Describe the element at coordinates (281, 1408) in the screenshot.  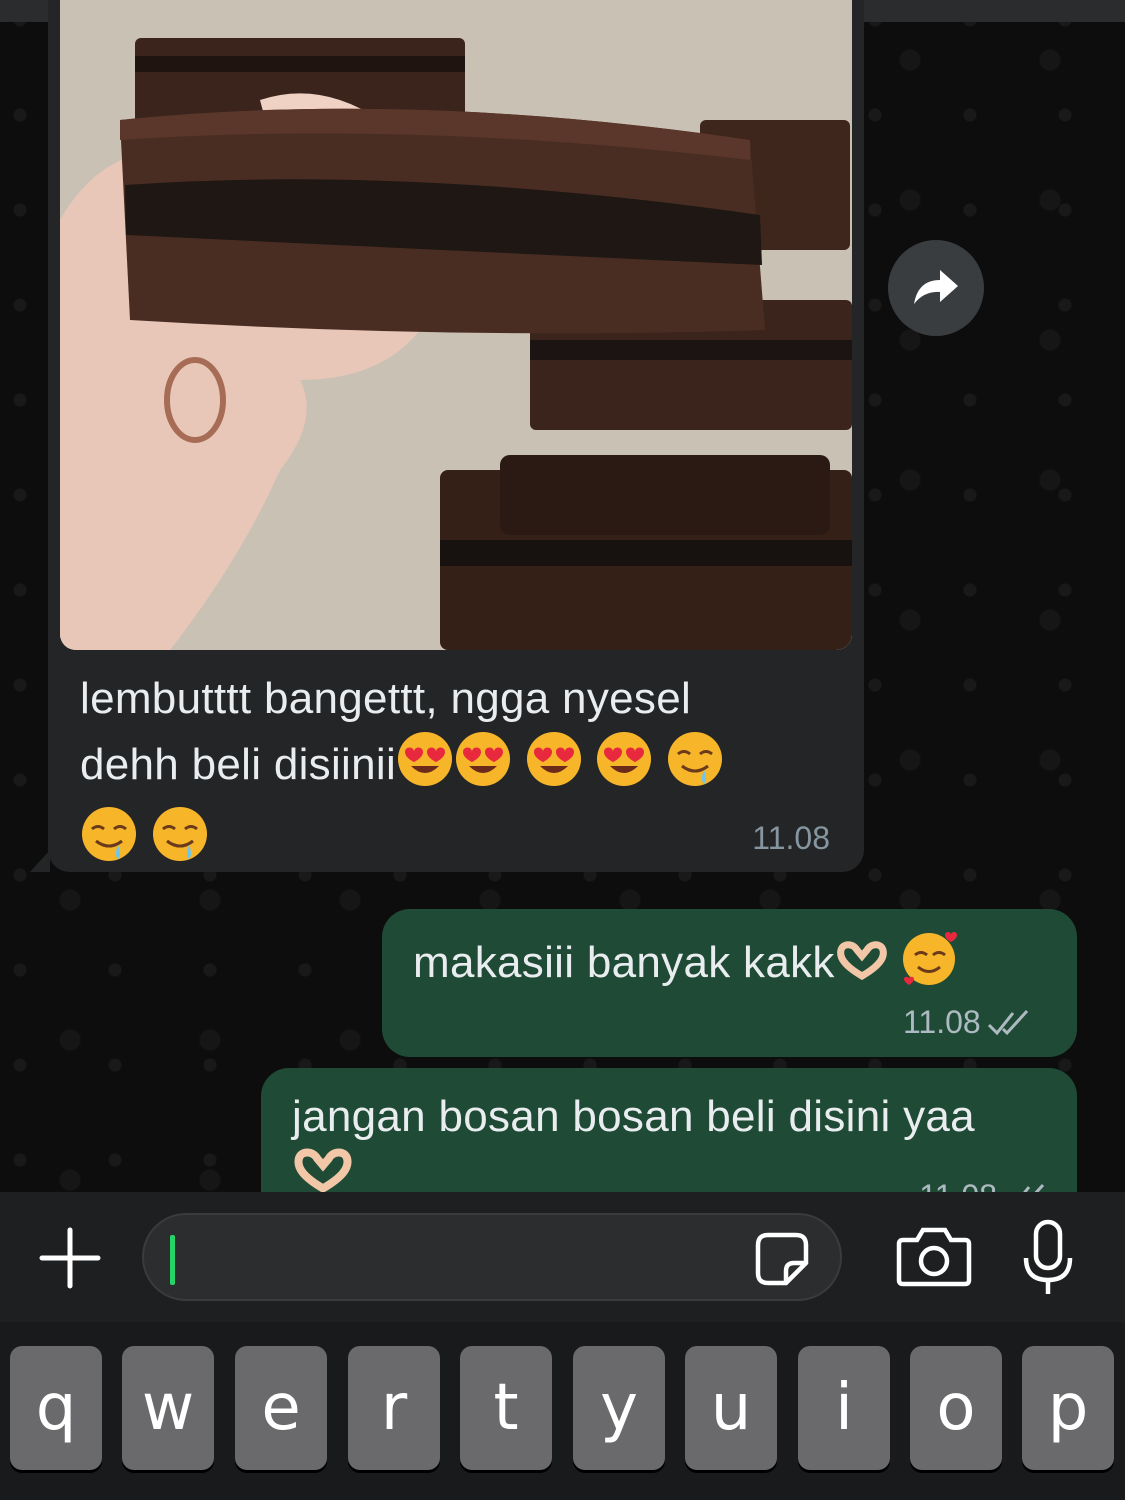
I see `key-e: e` at that location.